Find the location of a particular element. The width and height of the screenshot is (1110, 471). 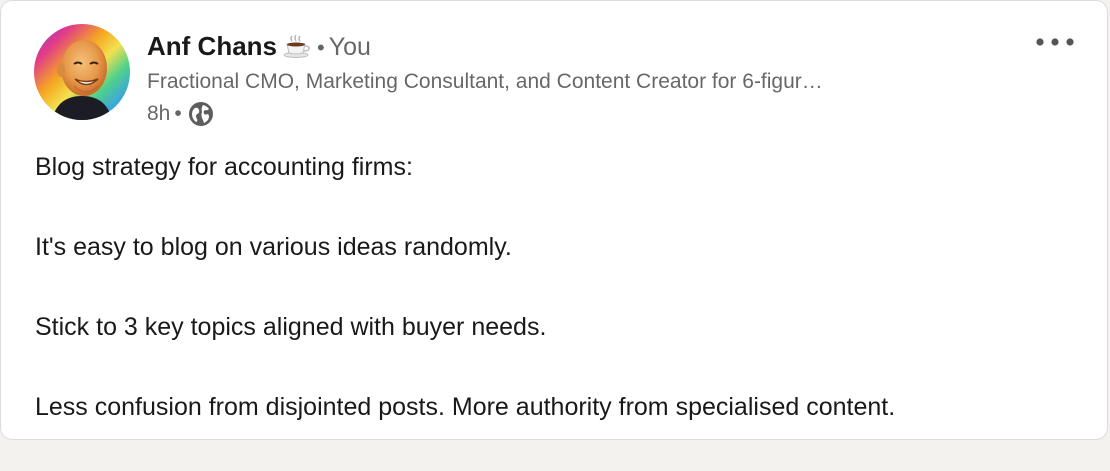

post-paragraph: Blog strategy for accounting firms: is located at coordinates (224, 167).